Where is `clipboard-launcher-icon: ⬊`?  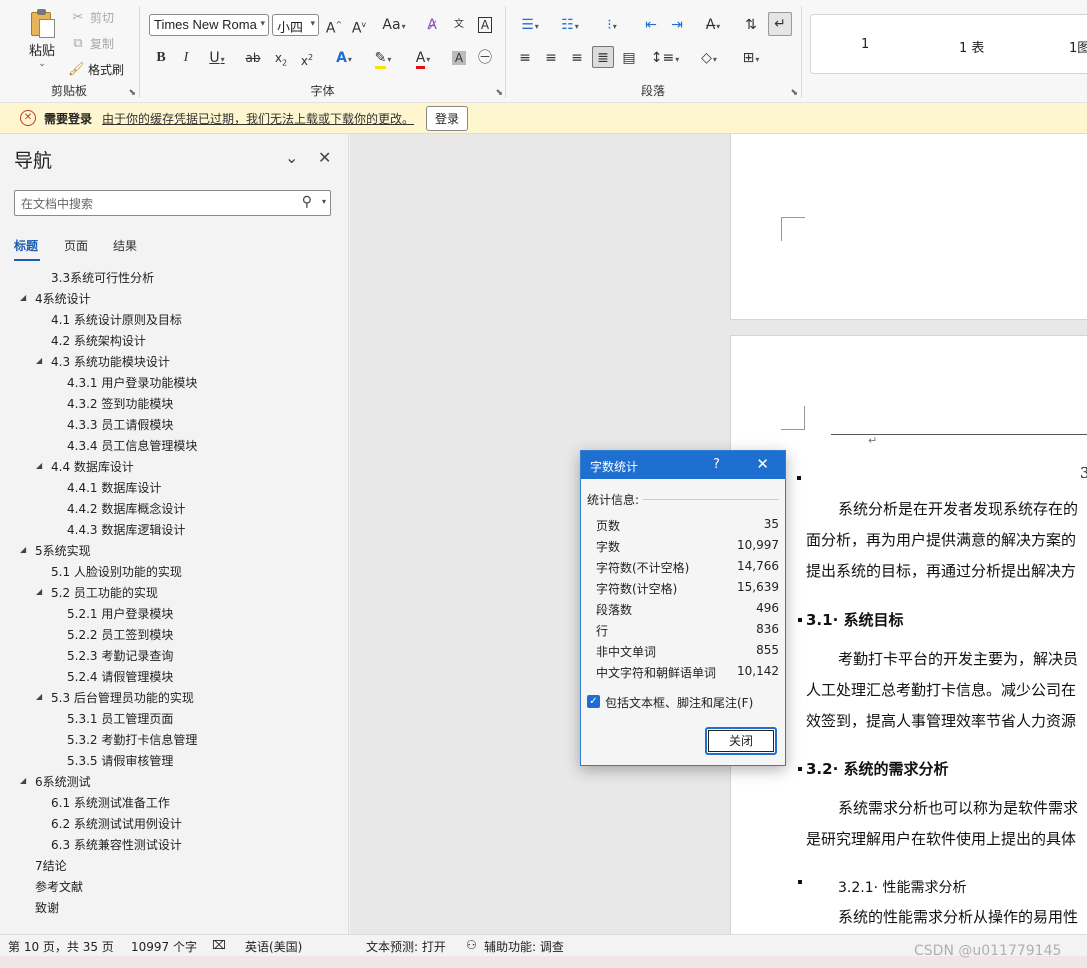
clipboard-launcher-icon: ⬊ is located at coordinates (132, 93).